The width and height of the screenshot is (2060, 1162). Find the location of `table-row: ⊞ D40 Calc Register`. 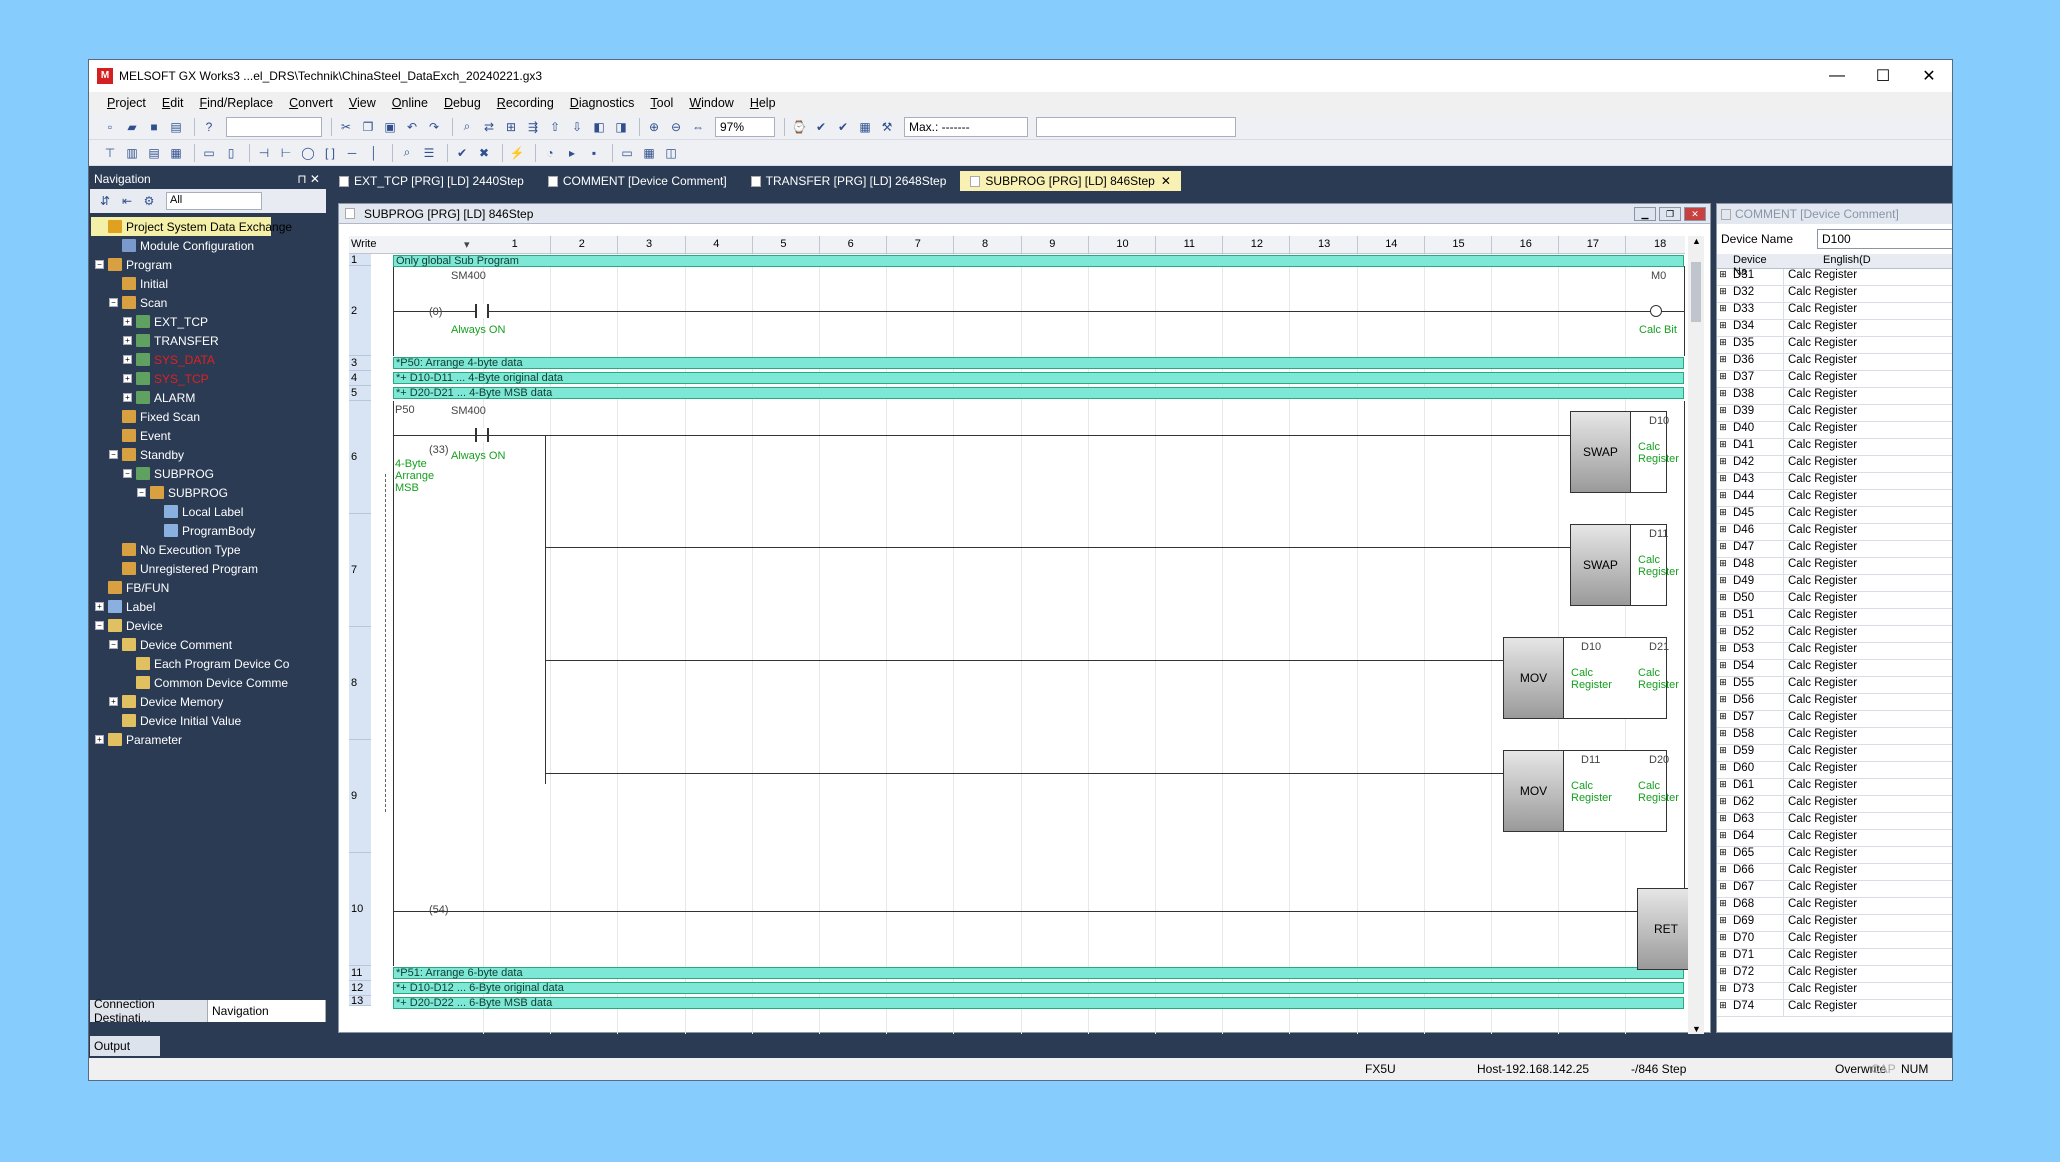

table-row: ⊞ D40 Calc Register is located at coordinates (1834, 430).